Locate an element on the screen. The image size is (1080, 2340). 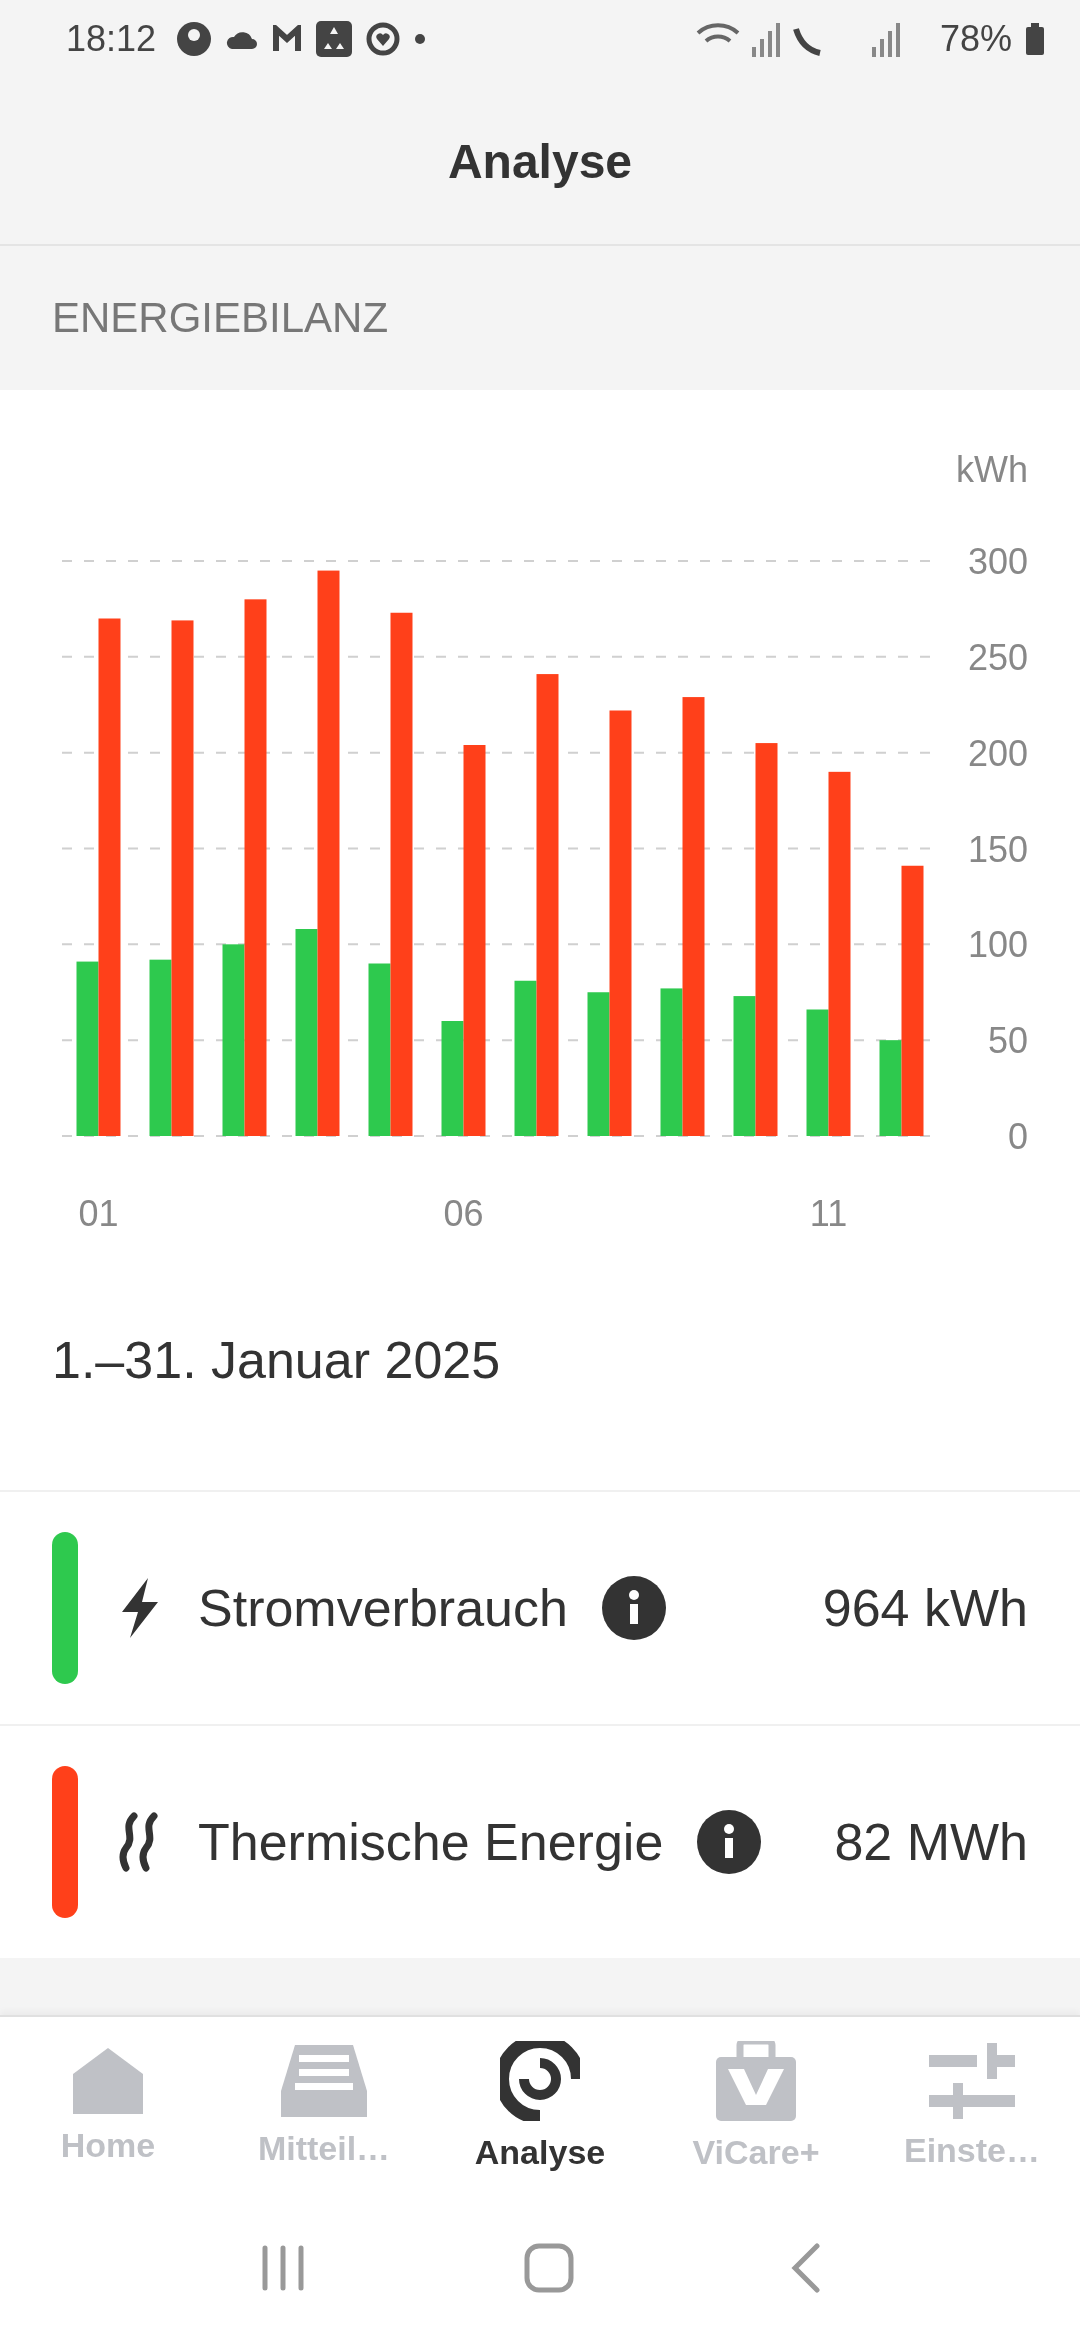
metric-value: 964 kWh is located at coordinates (925, 1607).